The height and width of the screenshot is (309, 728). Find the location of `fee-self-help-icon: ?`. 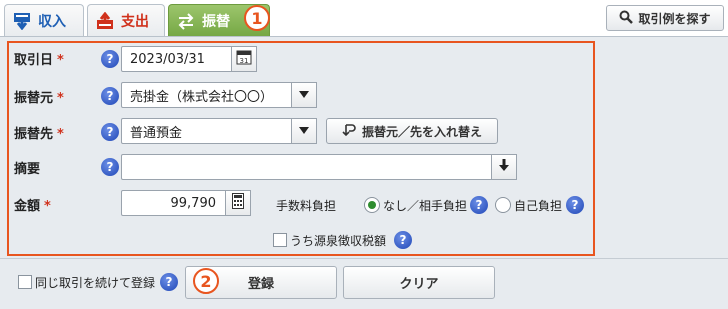

fee-self-help-icon: ? is located at coordinates (575, 205).